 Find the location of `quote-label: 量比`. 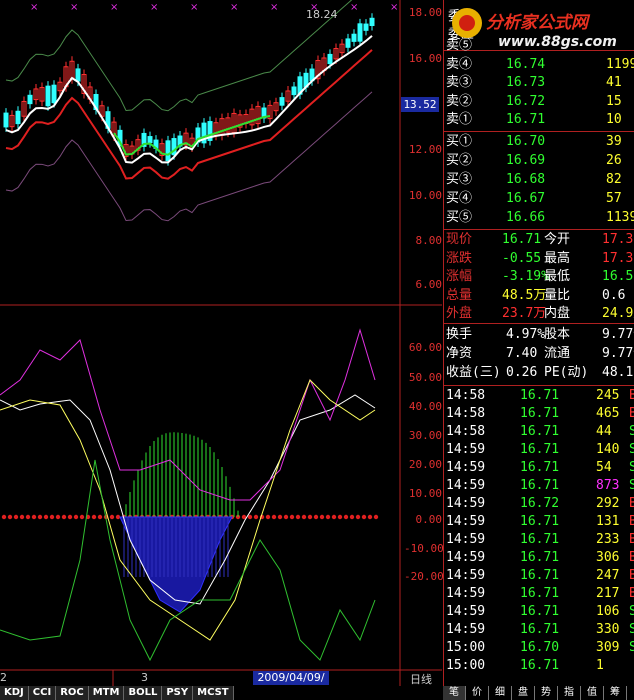

quote-label: 量比 is located at coordinates (557, 295).